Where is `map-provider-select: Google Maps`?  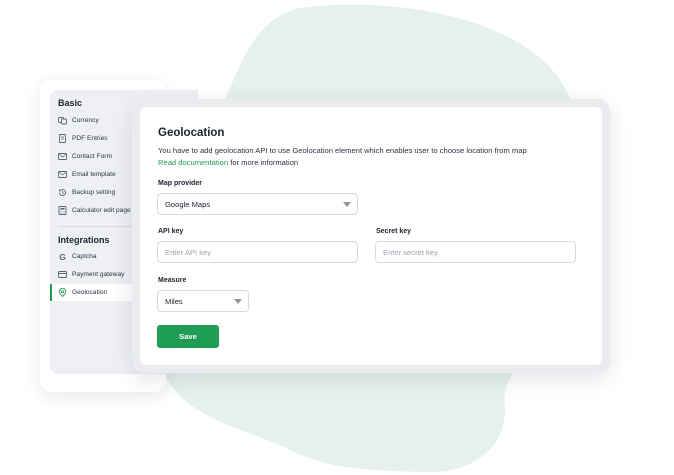 map-provider-select: Google Maps is located at coordinates (257, 204).